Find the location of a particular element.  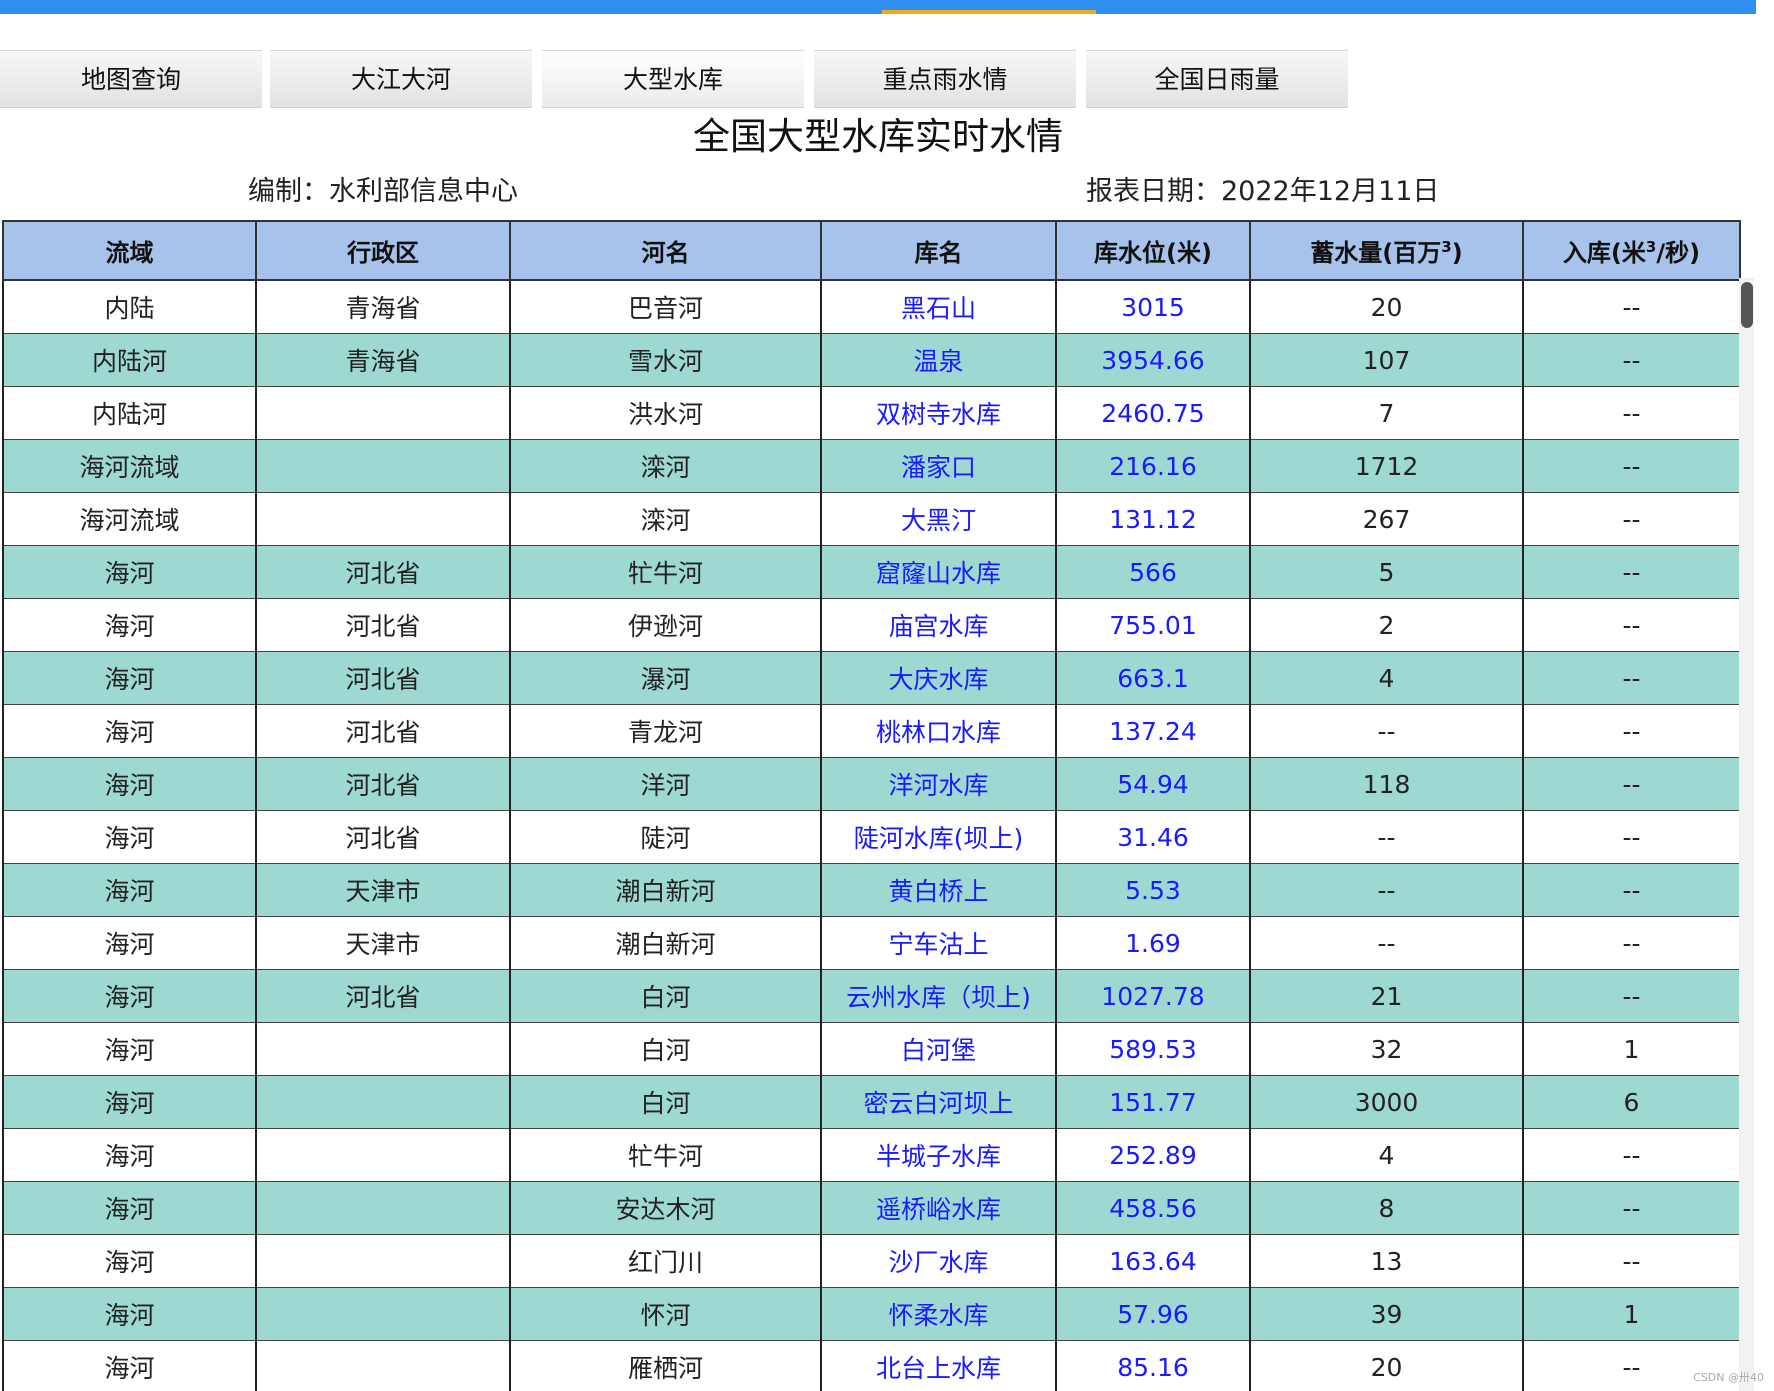

cell-reservoir-link: 黑石山 is located at coordinates (938, 306).